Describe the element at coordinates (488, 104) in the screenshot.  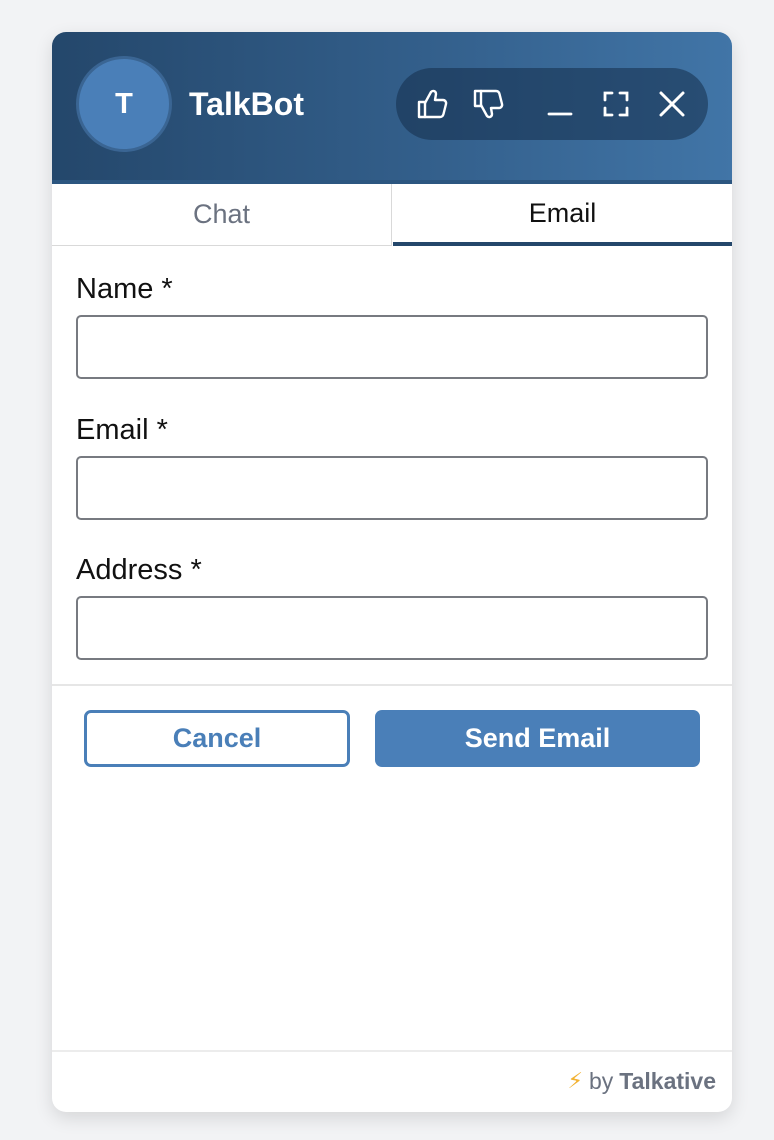
I see `thumbs-down-icon` at that location.